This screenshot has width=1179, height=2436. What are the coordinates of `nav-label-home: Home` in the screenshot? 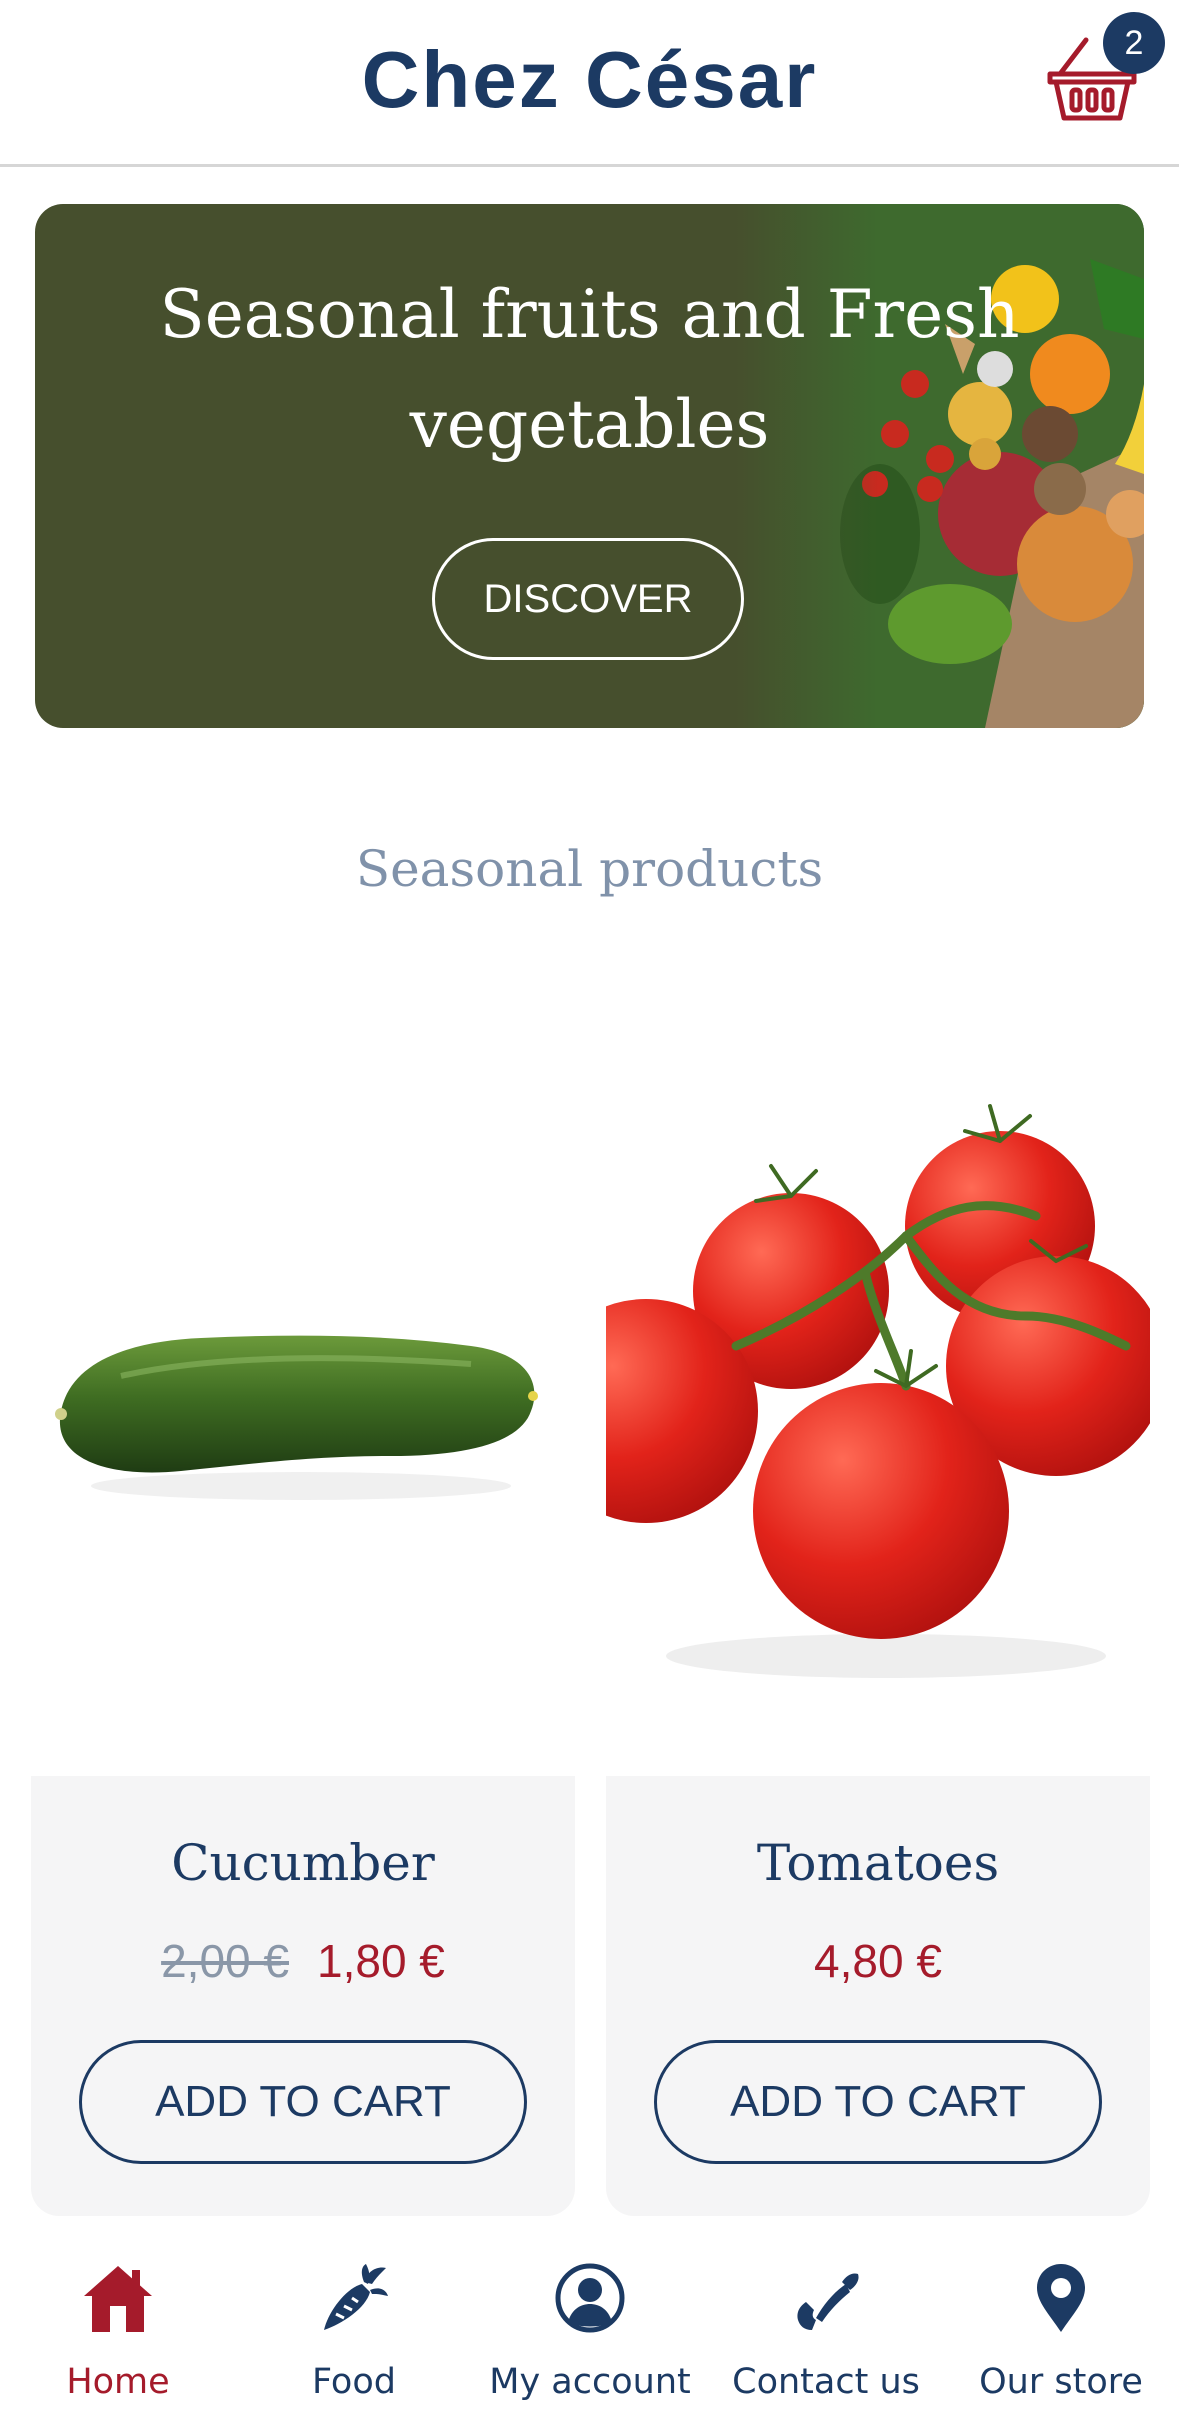 It's located at (118, 2382).